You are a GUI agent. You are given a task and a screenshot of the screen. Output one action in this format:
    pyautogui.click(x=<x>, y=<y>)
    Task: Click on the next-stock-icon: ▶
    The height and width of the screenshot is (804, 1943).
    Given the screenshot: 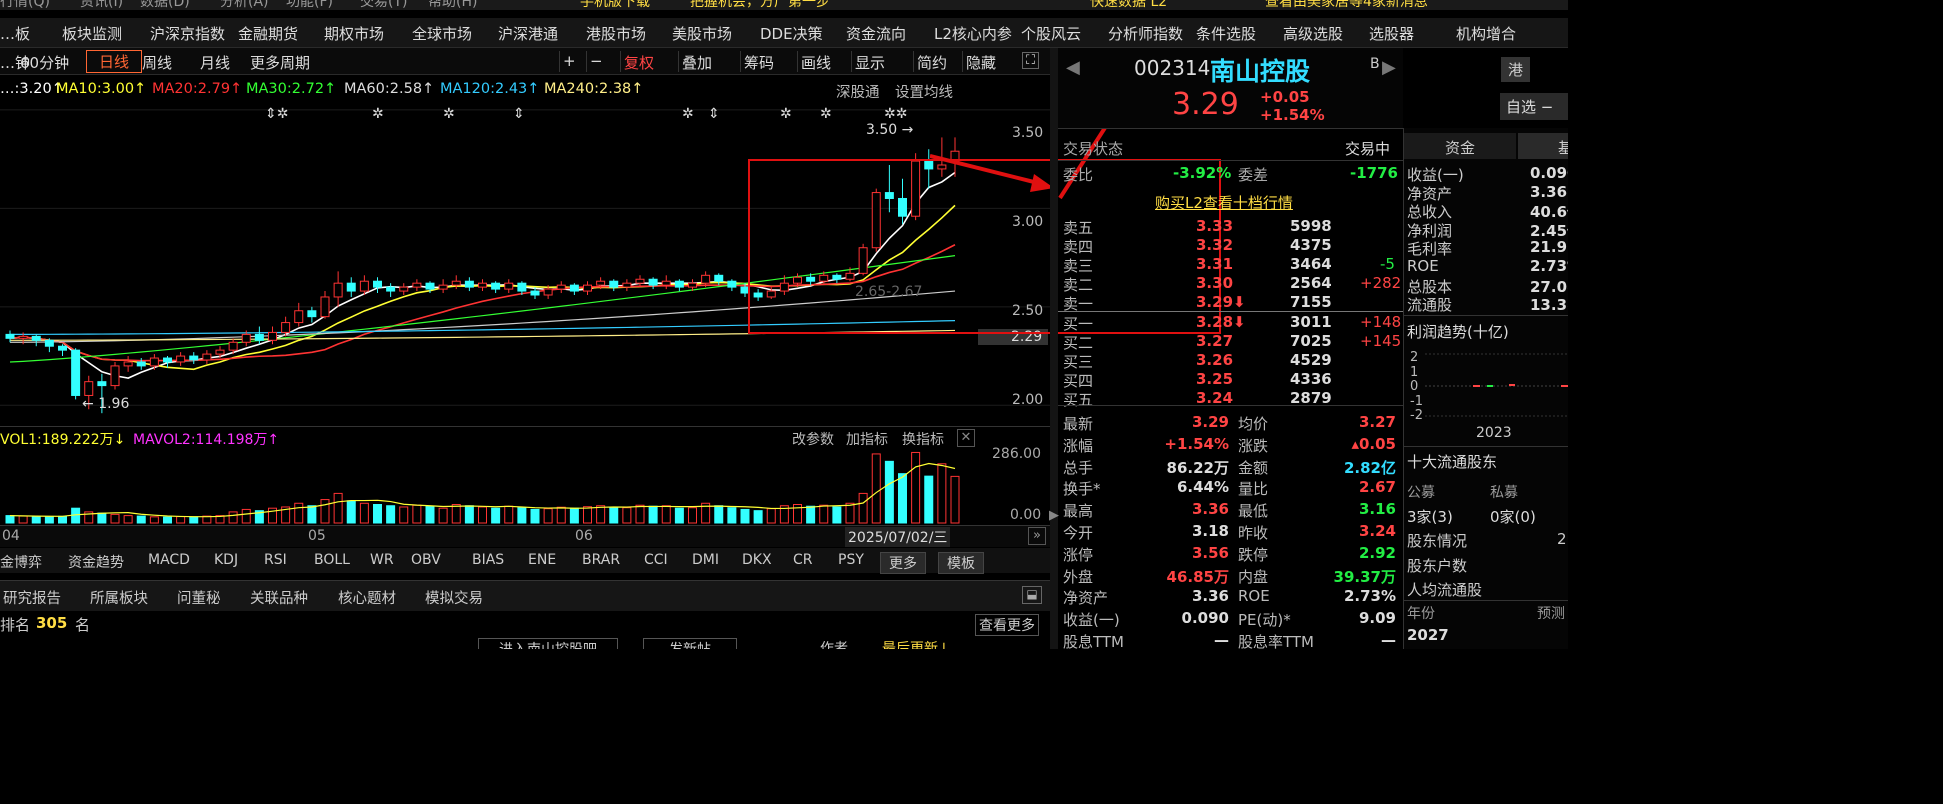 What is the action you would take?
    pyautogui.click(x=1389, y=67)
    